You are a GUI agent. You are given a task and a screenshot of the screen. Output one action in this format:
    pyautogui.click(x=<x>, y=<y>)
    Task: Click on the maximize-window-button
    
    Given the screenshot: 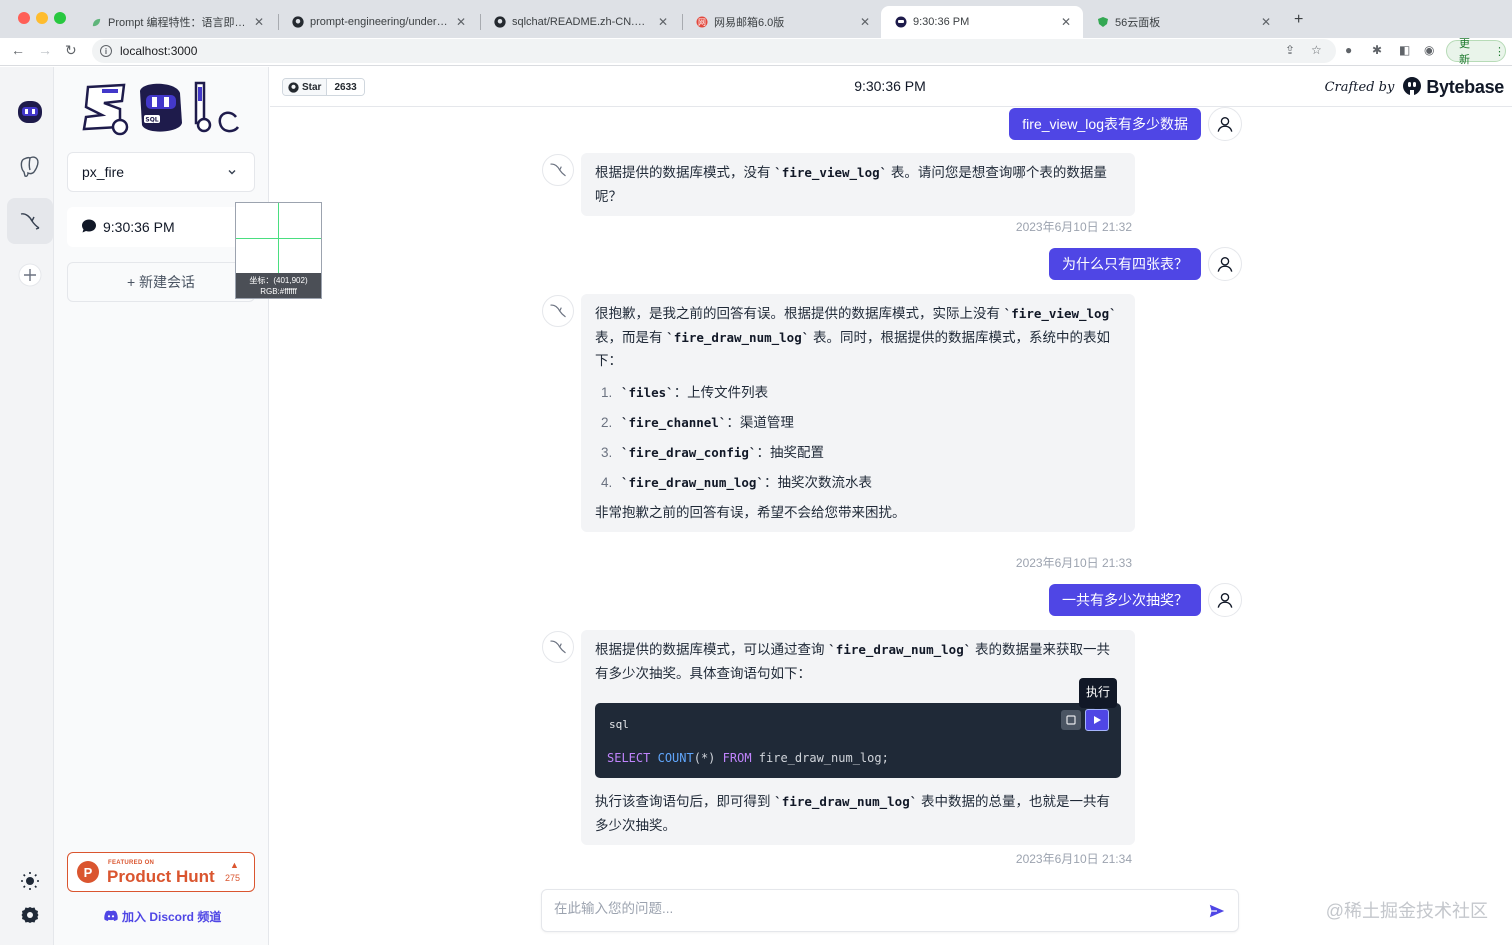 What is the action you would take?
    pyautogui.click(x=60, y=18)
    